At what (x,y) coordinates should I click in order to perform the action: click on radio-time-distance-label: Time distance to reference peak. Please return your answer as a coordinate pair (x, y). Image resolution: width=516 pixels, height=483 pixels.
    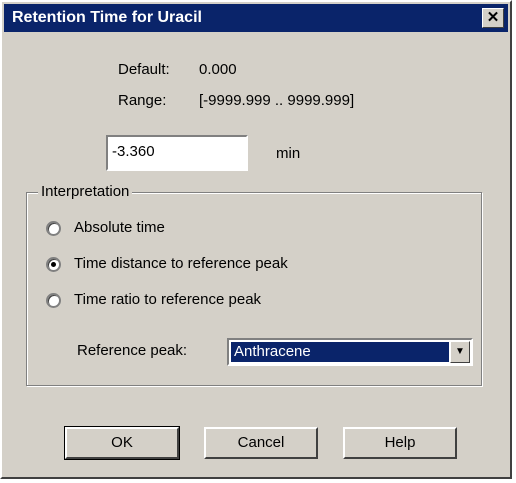
    Looking at the image, I should click on (181, 263).